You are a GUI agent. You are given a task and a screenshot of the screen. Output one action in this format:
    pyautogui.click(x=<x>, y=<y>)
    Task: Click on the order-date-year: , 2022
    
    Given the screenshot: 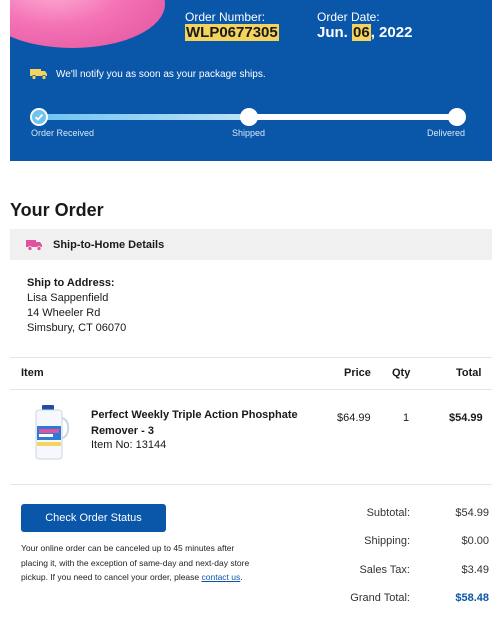 What is the action you would take?
    pyautogui.click(x=391, y=32)
    